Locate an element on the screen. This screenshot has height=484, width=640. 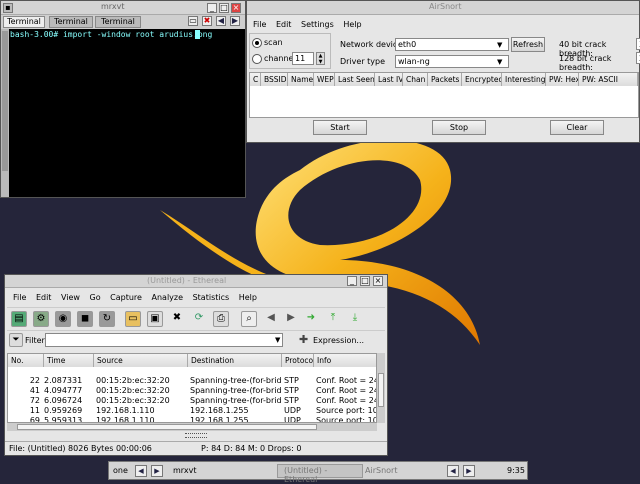
close-file-icon: ✖ is located at coordinates (177, 319).